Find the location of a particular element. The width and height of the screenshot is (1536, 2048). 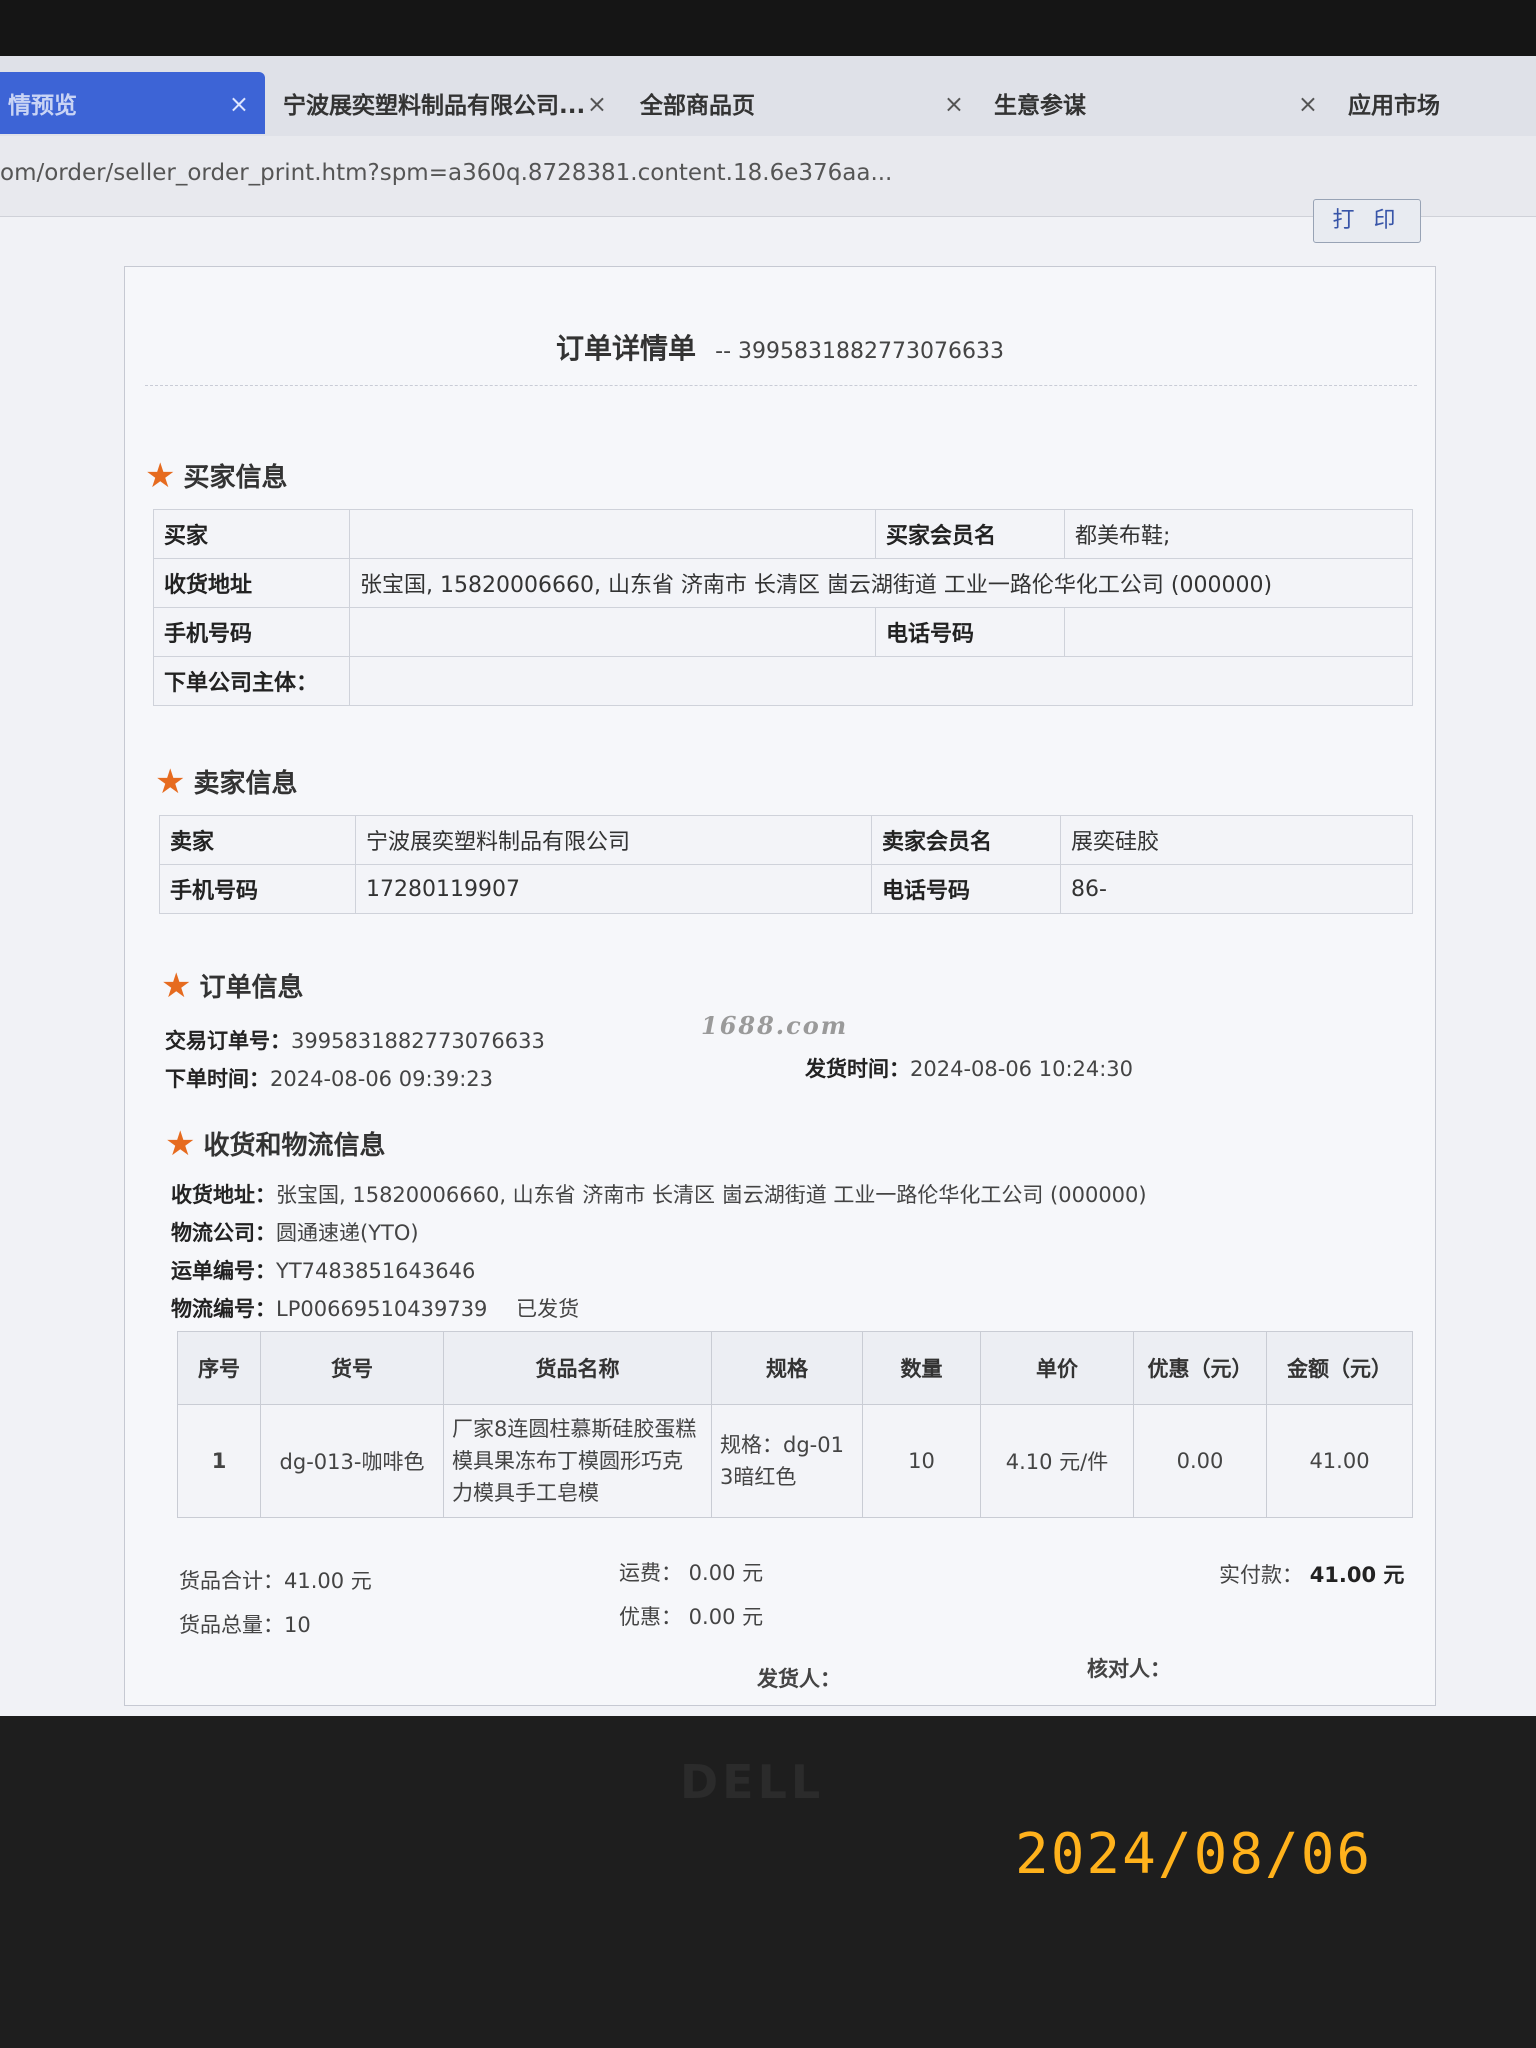

paid-value: 41.00 元 is located at coordinates (1357, 1575).